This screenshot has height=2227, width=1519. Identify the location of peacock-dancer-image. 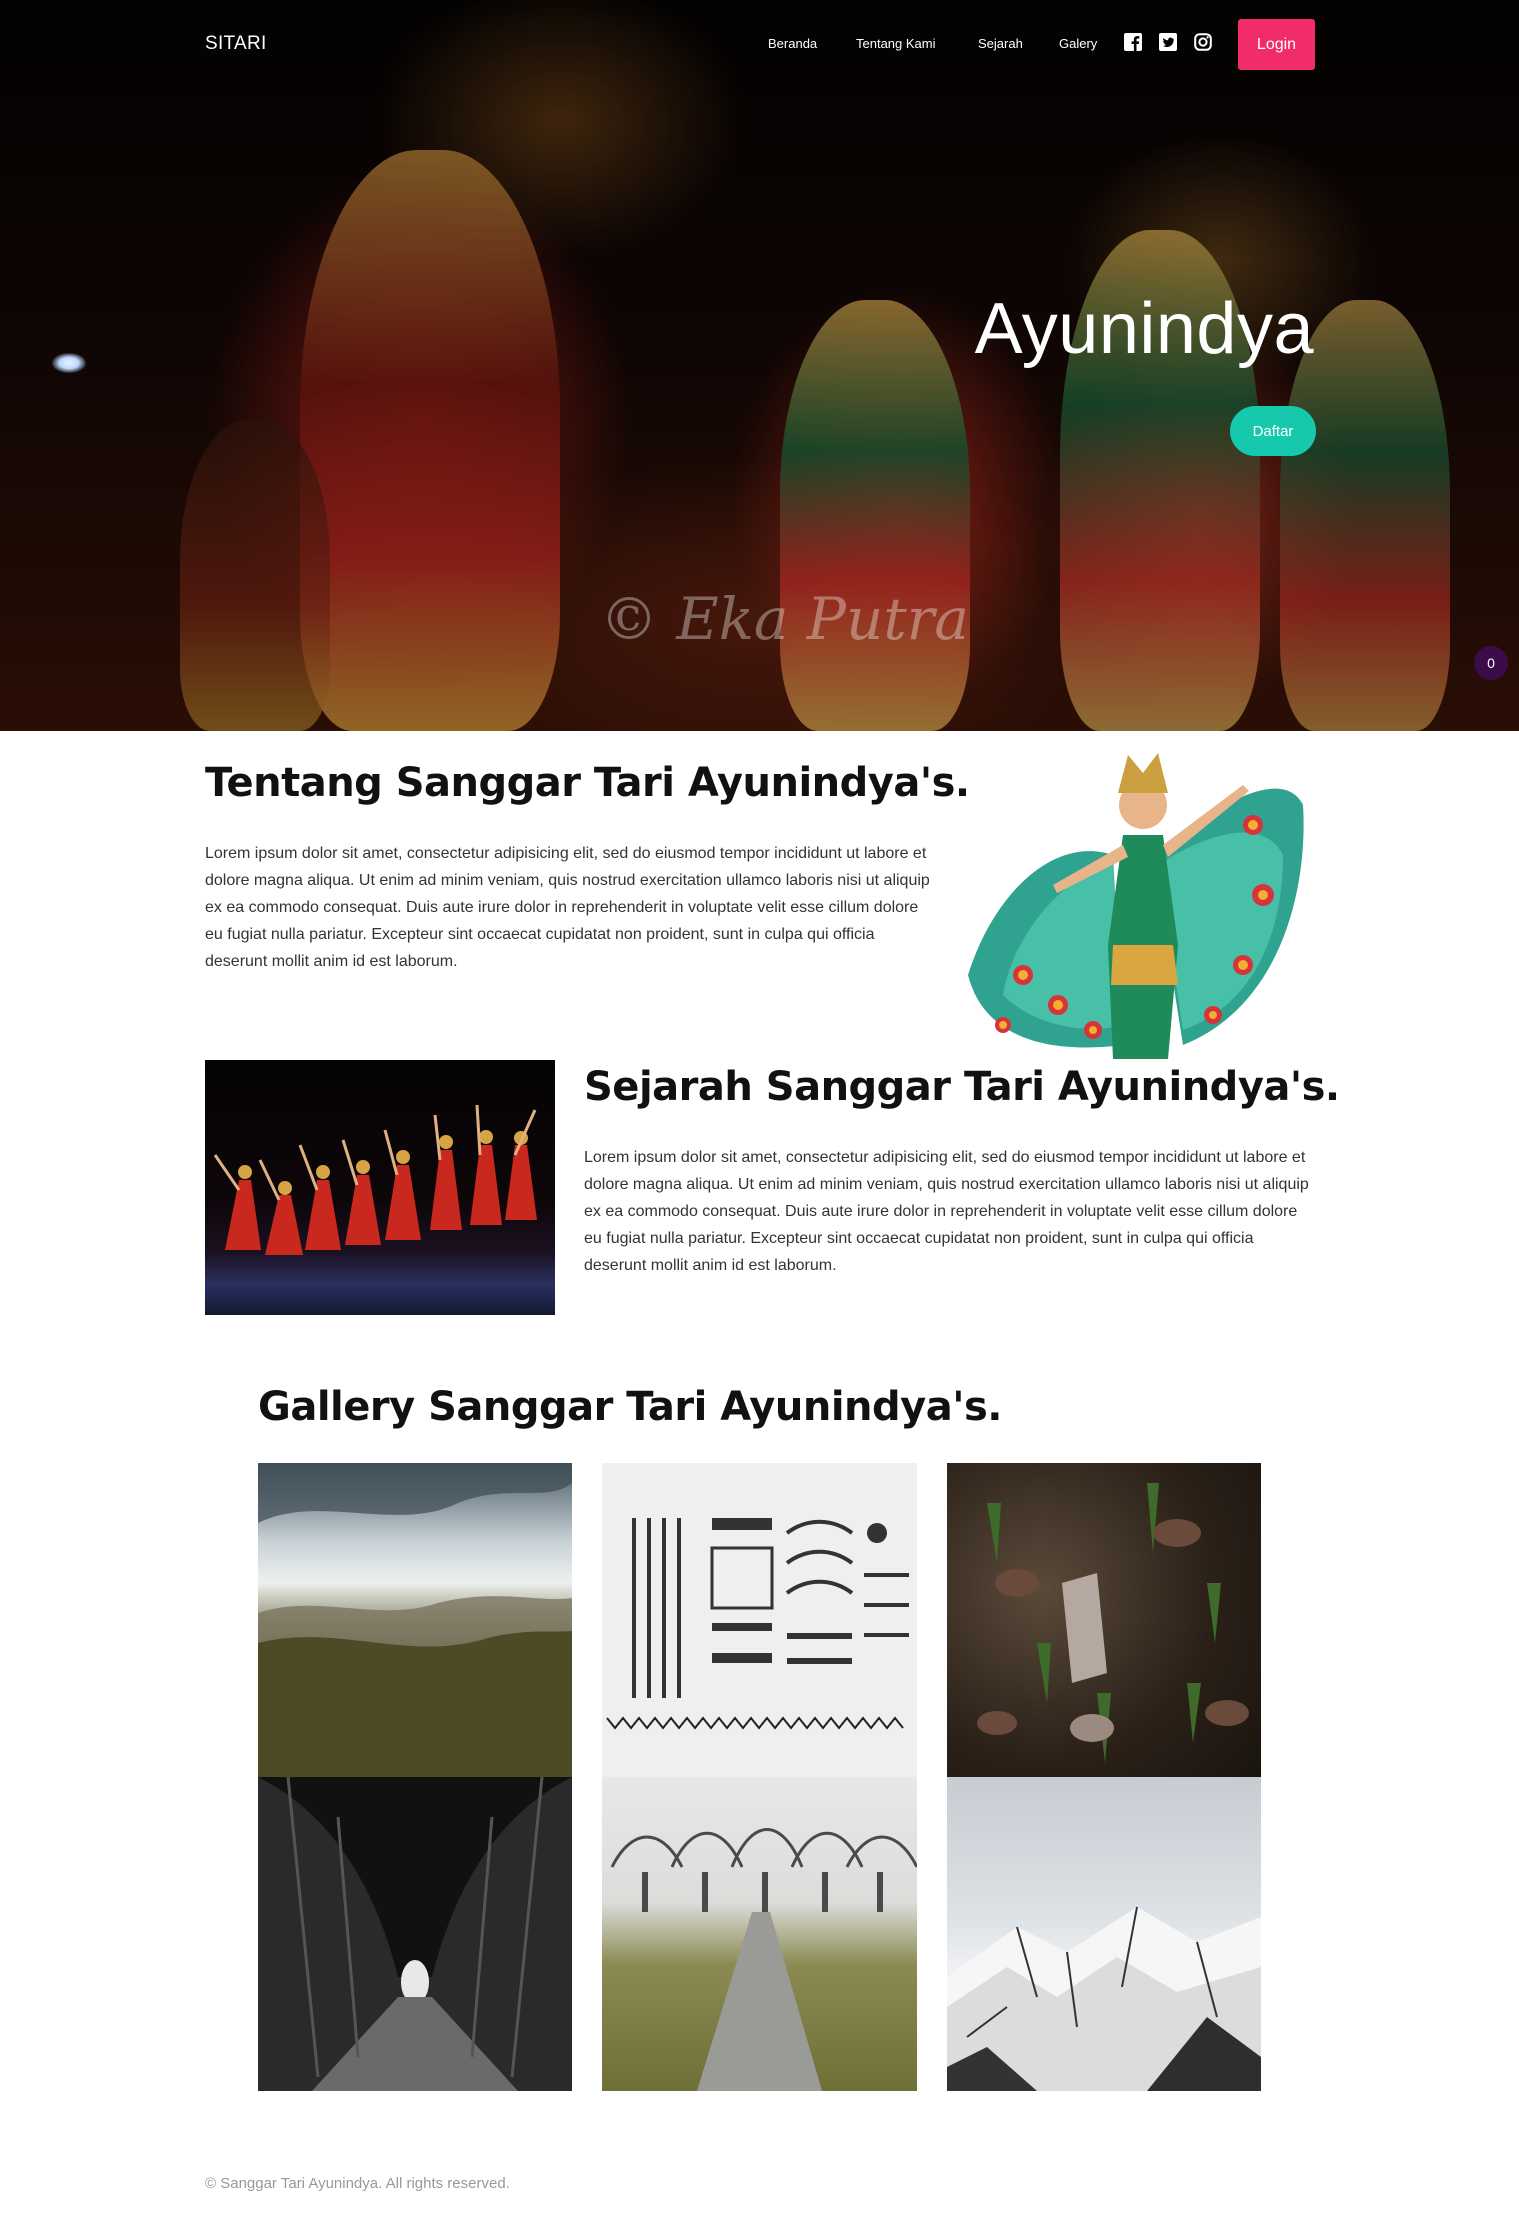
(1136, 906).